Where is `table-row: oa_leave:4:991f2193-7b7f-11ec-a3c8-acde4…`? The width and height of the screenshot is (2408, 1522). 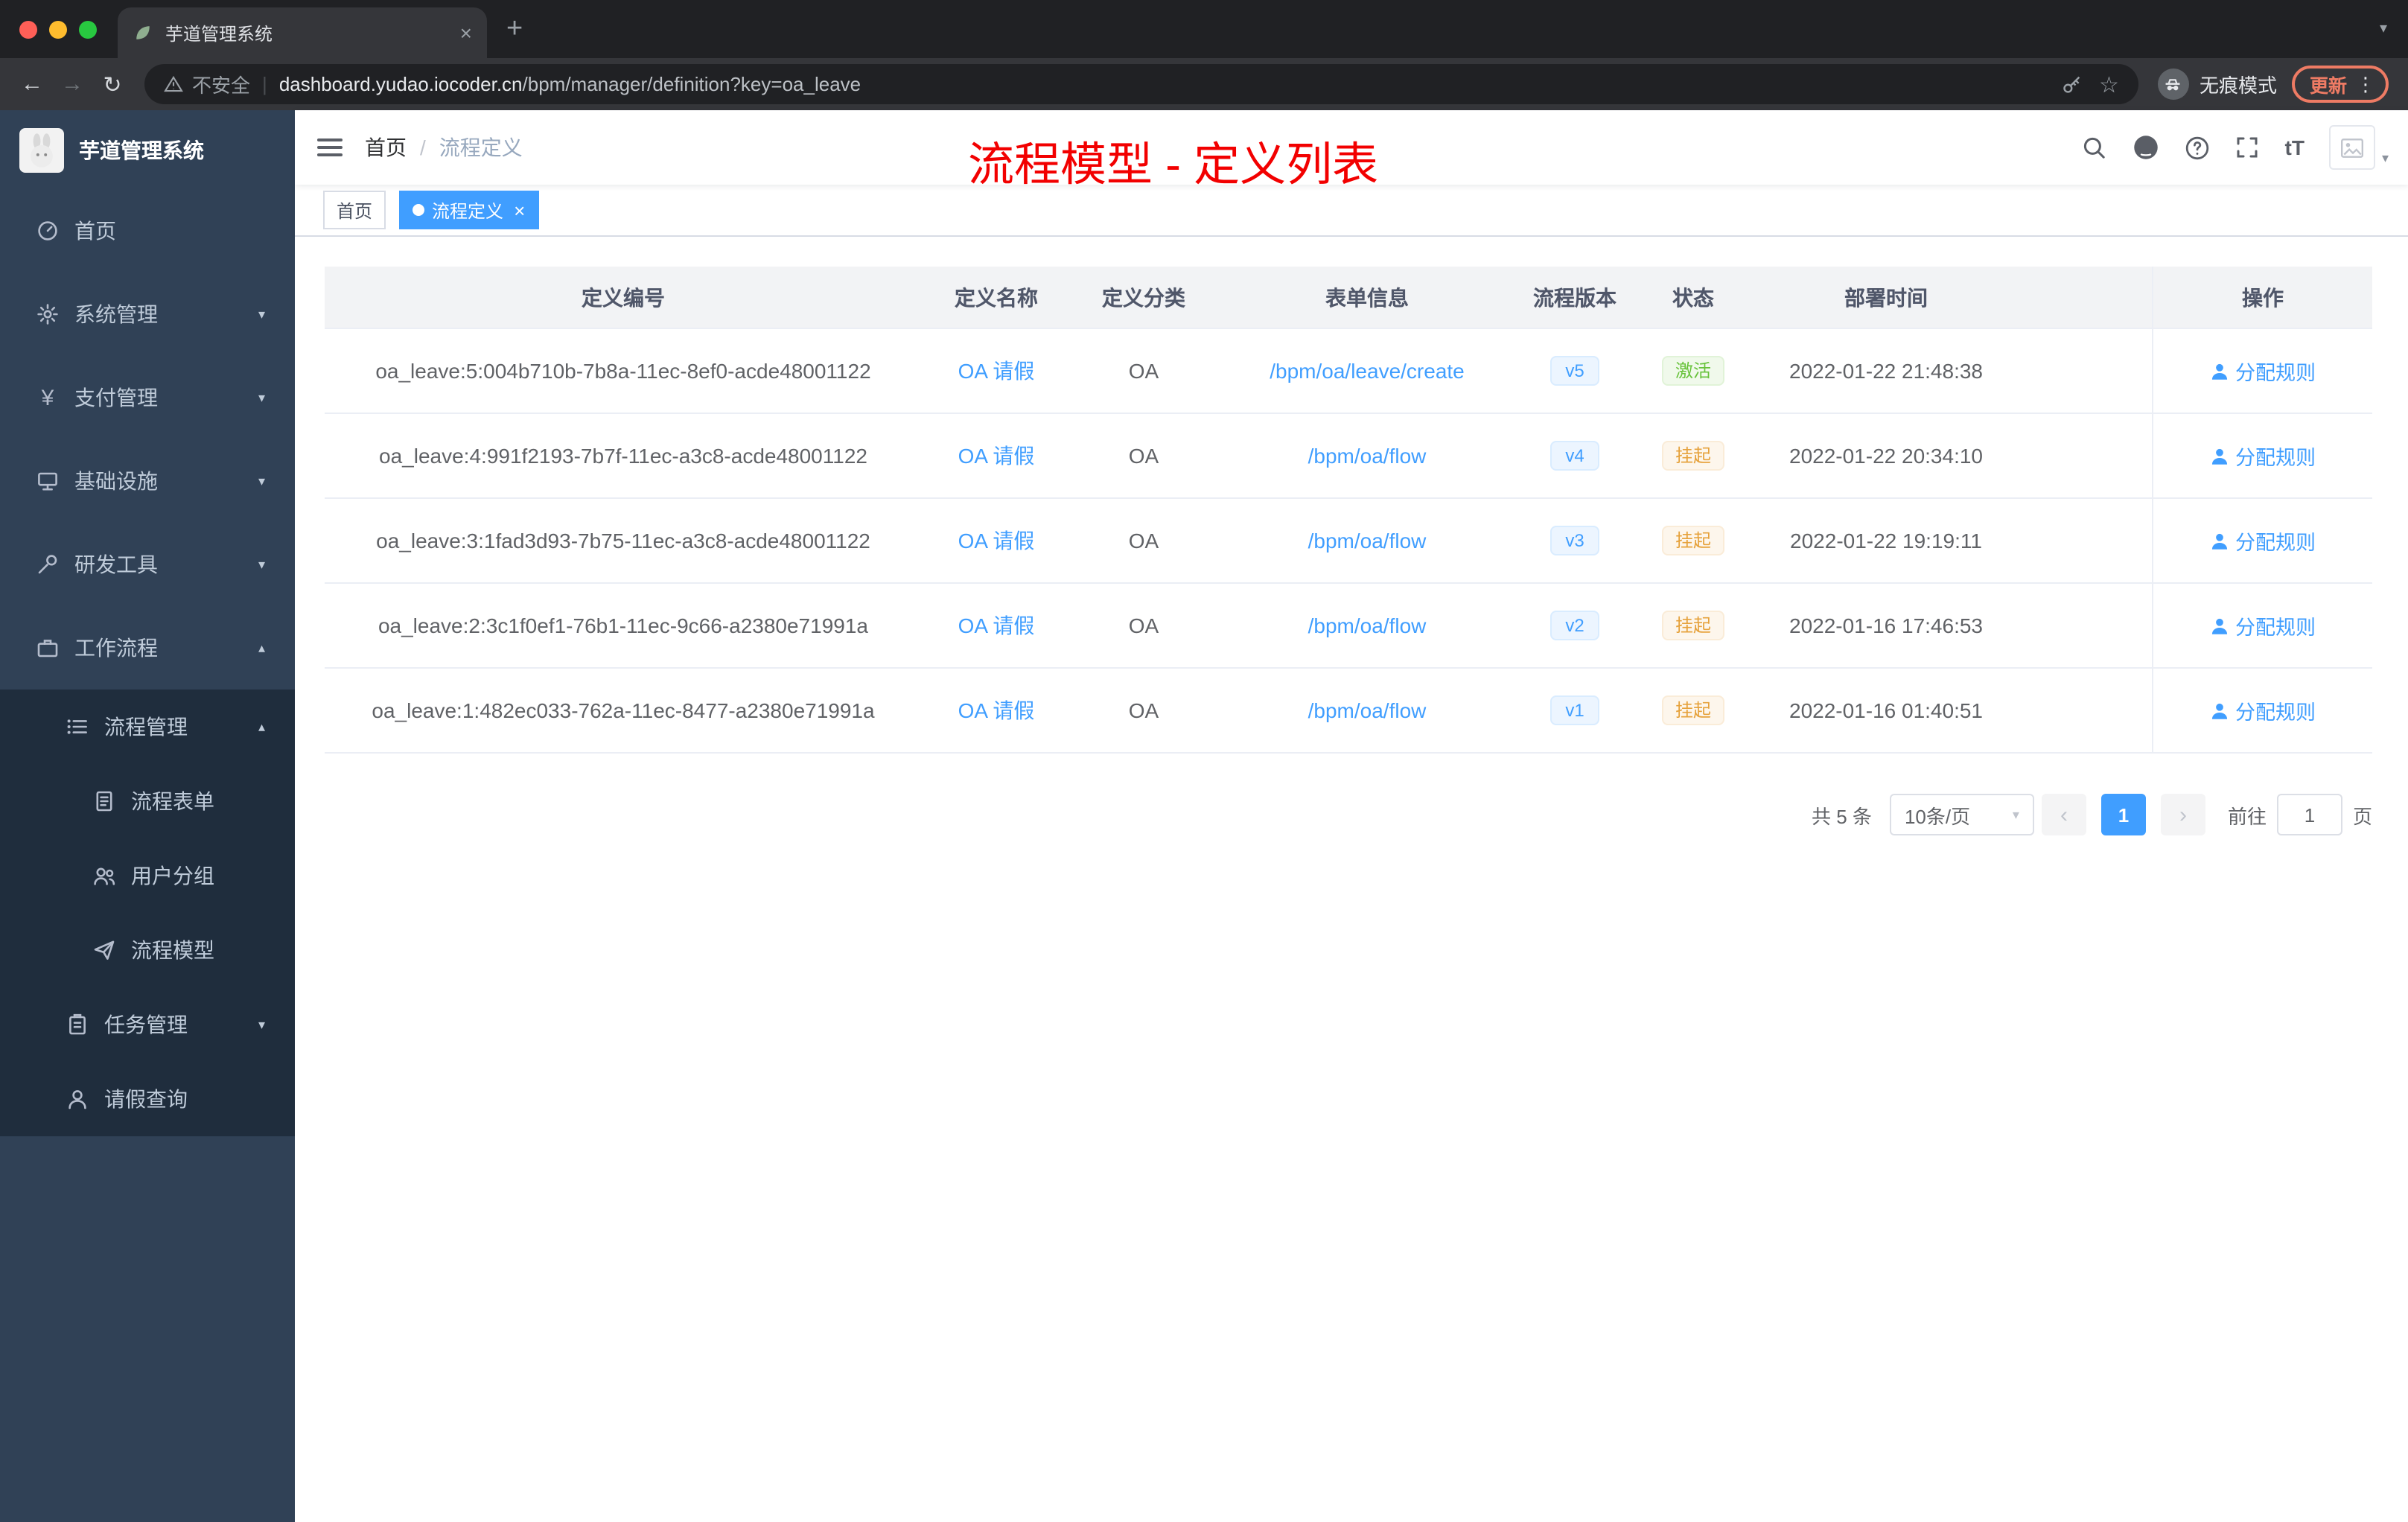
table-row: oa_leave:4:991f2193-7b7f-11ec-a3c8-acde4… is located at coordinates (1348, 456).